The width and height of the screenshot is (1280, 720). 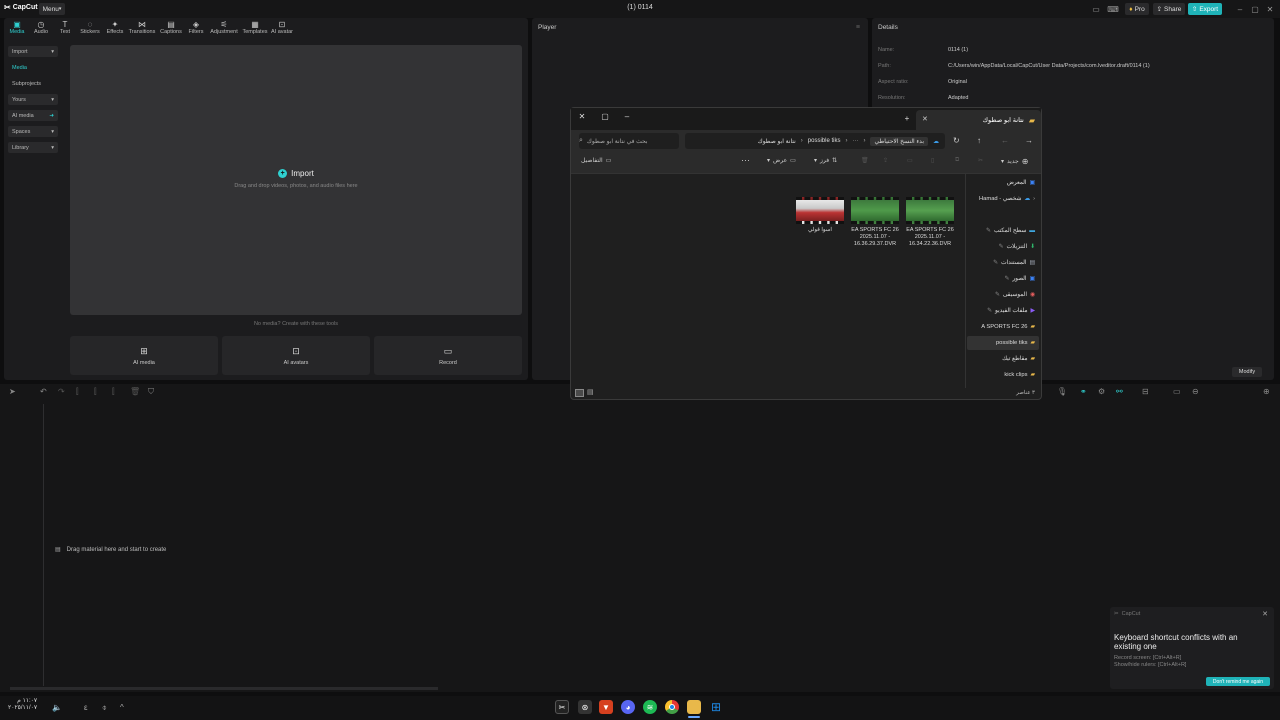 I want to click on nav-item-pictures: ✎ الصور ▣, so click(x=1003, y=279).